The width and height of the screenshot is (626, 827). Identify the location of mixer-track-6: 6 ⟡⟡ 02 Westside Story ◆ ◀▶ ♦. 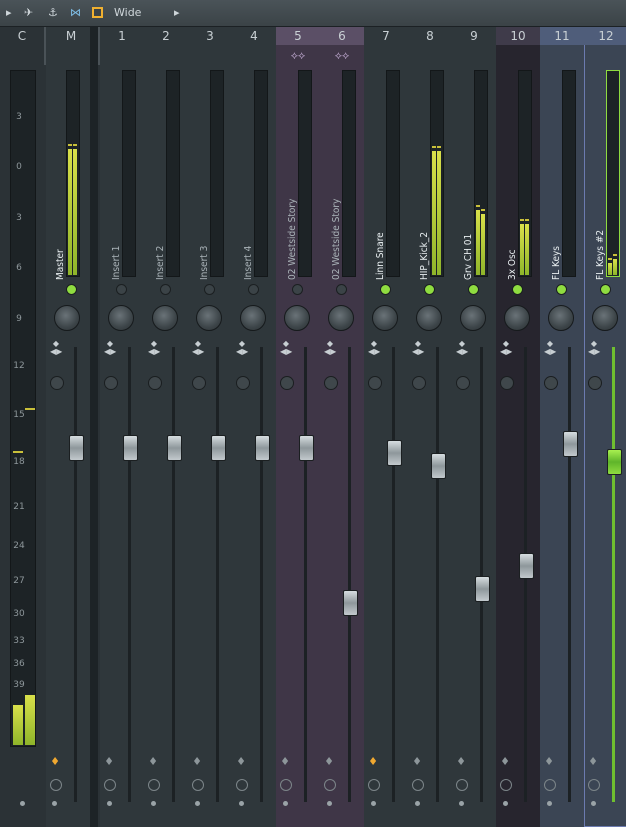
(342, 427).